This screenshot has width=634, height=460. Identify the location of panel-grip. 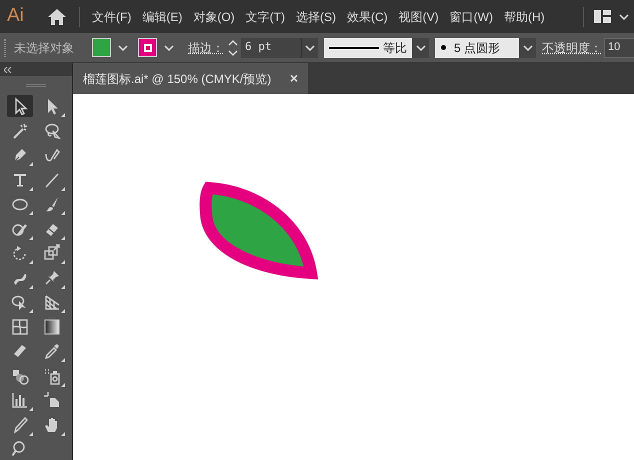
(36, 85).